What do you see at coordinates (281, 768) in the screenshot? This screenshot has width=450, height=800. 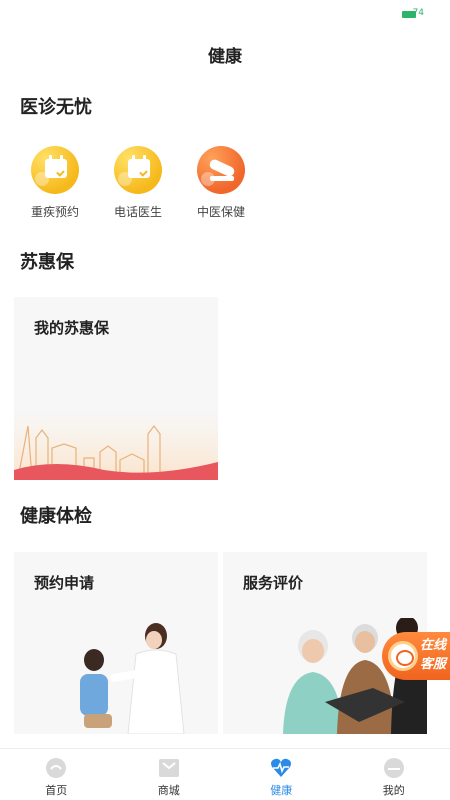 I see `heart-pulse-icon` at bounding box center [281, 768].